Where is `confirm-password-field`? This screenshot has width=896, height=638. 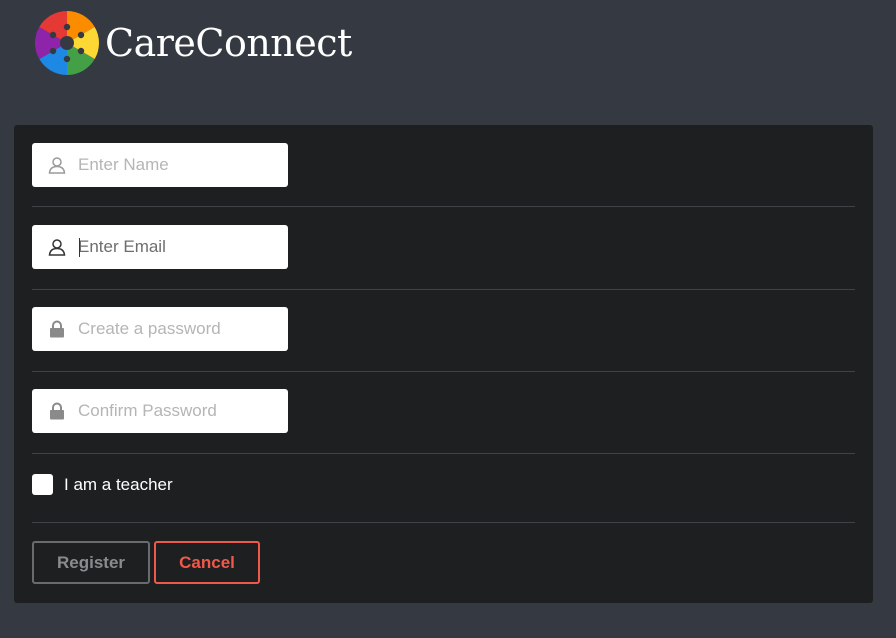 confirm-password-field is located at coordinates (160, 411).